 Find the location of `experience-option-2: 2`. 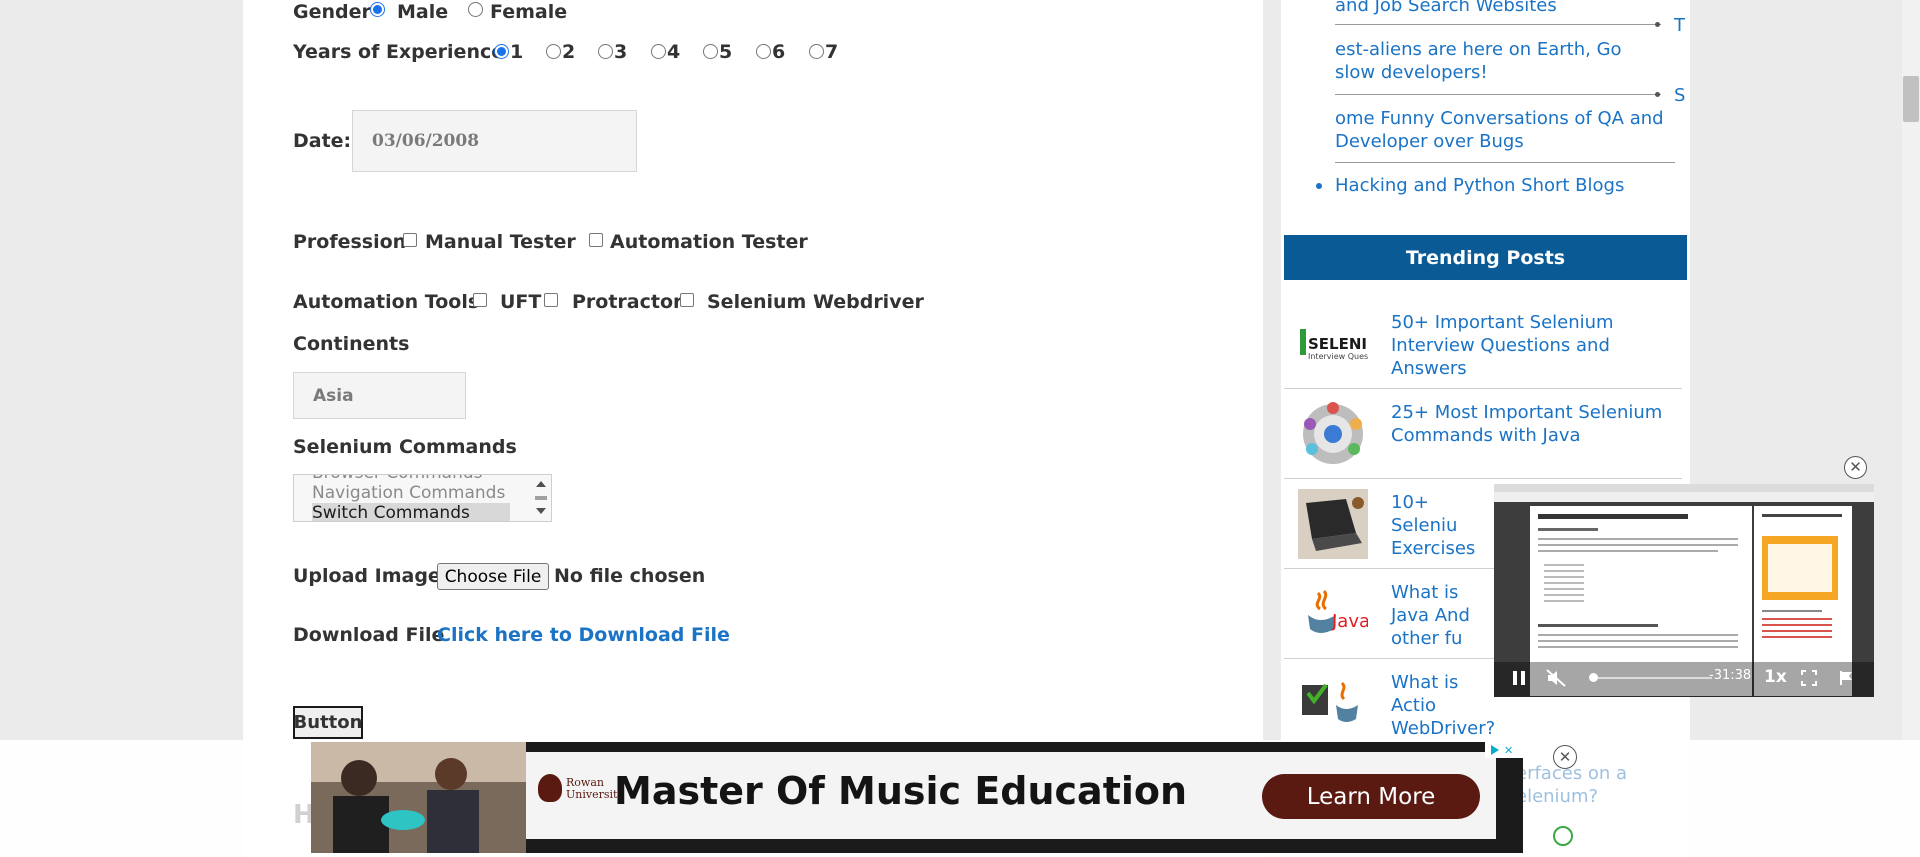

experience-option-2: 2 is located at coordinates (569, 52).